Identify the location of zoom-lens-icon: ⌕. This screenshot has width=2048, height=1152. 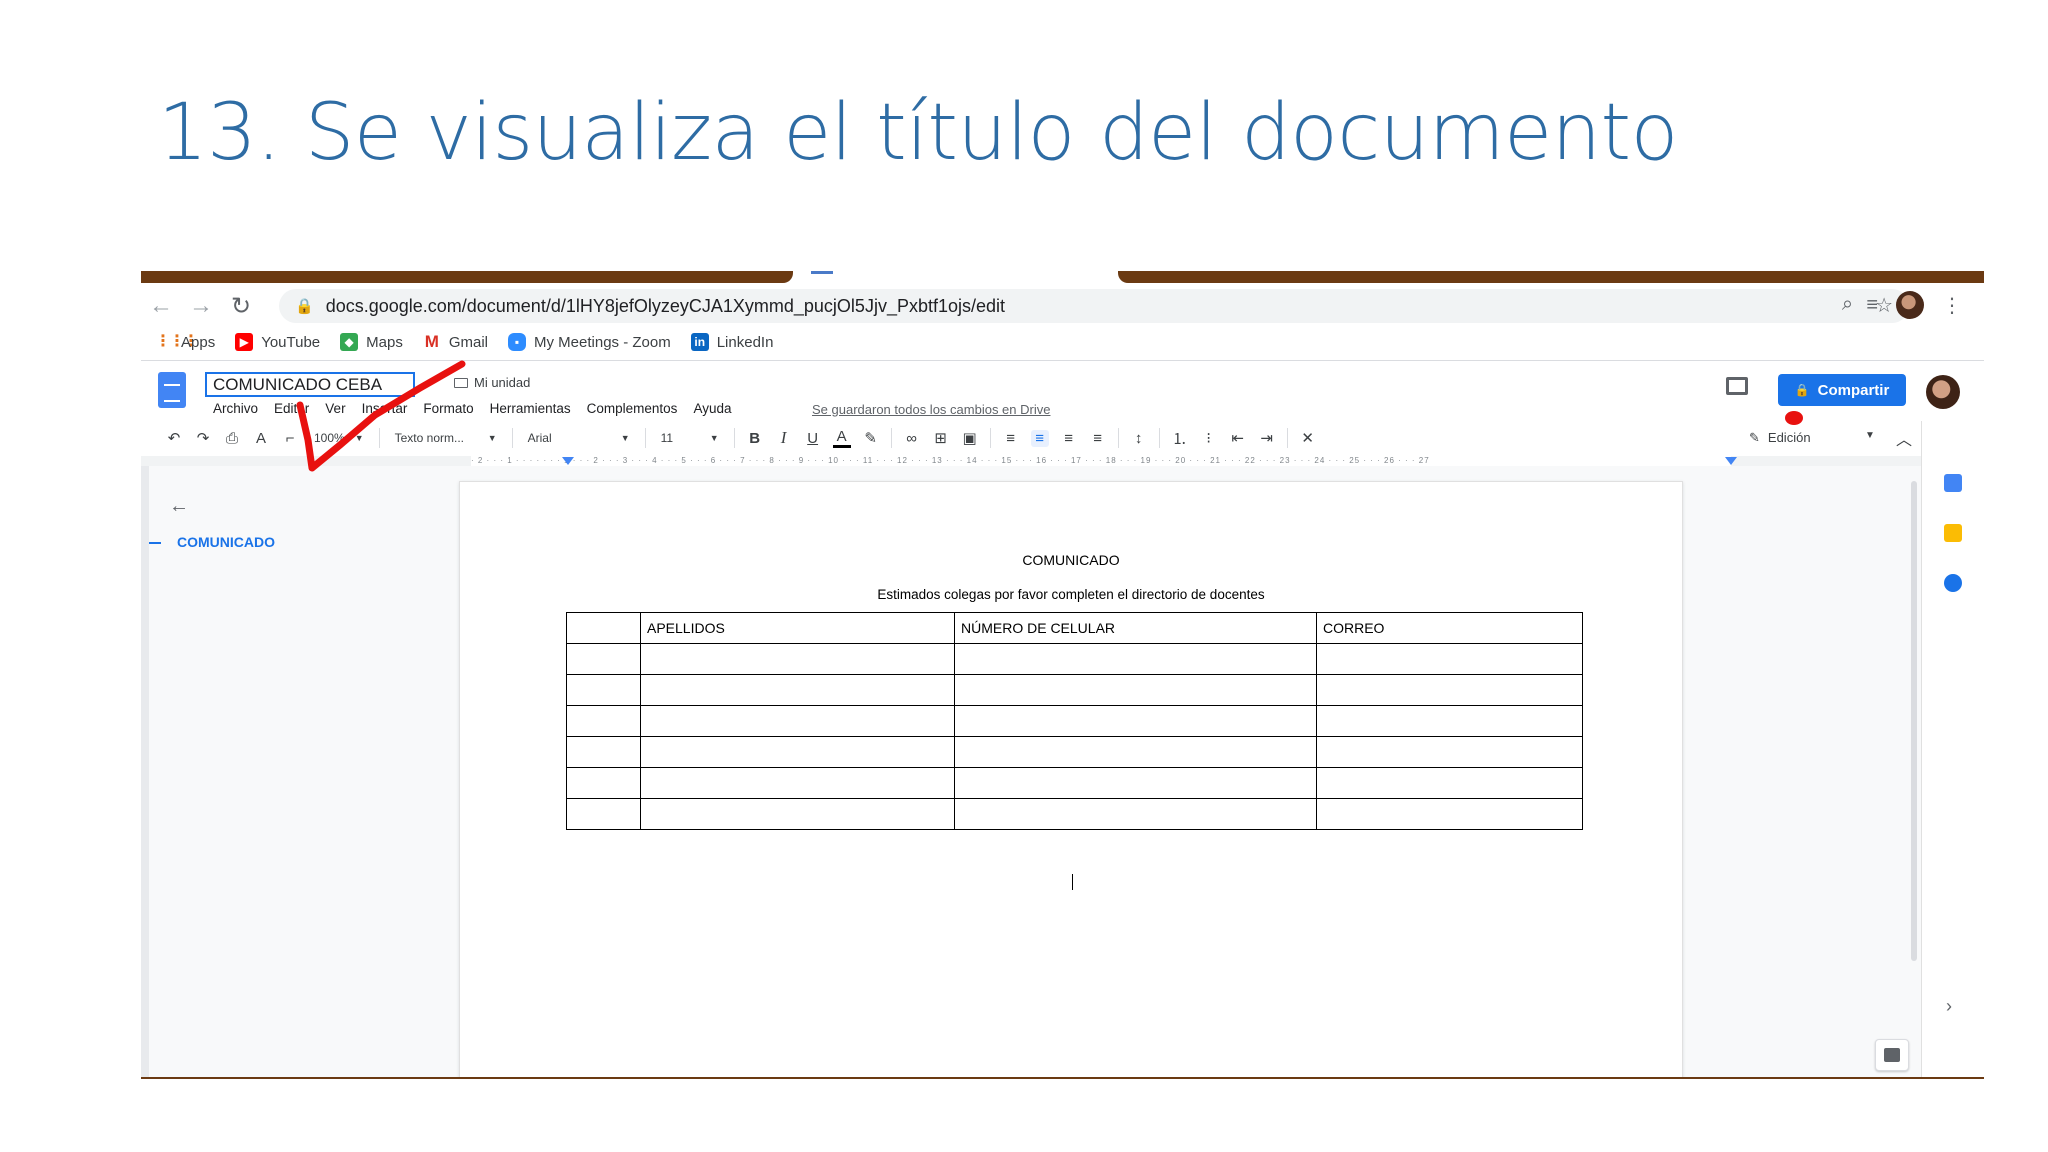
(1847, 305).